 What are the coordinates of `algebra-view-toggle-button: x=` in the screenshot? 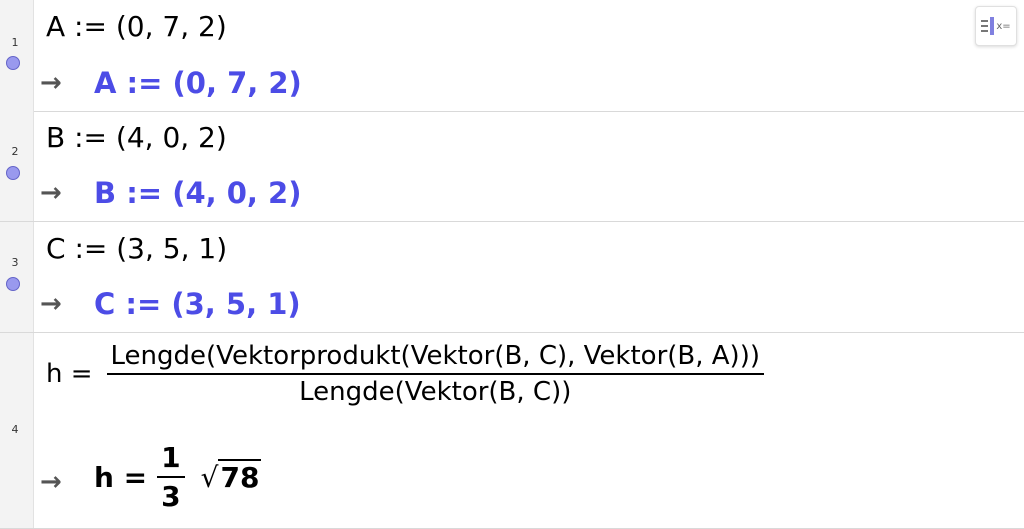 It's located at (996, 26).